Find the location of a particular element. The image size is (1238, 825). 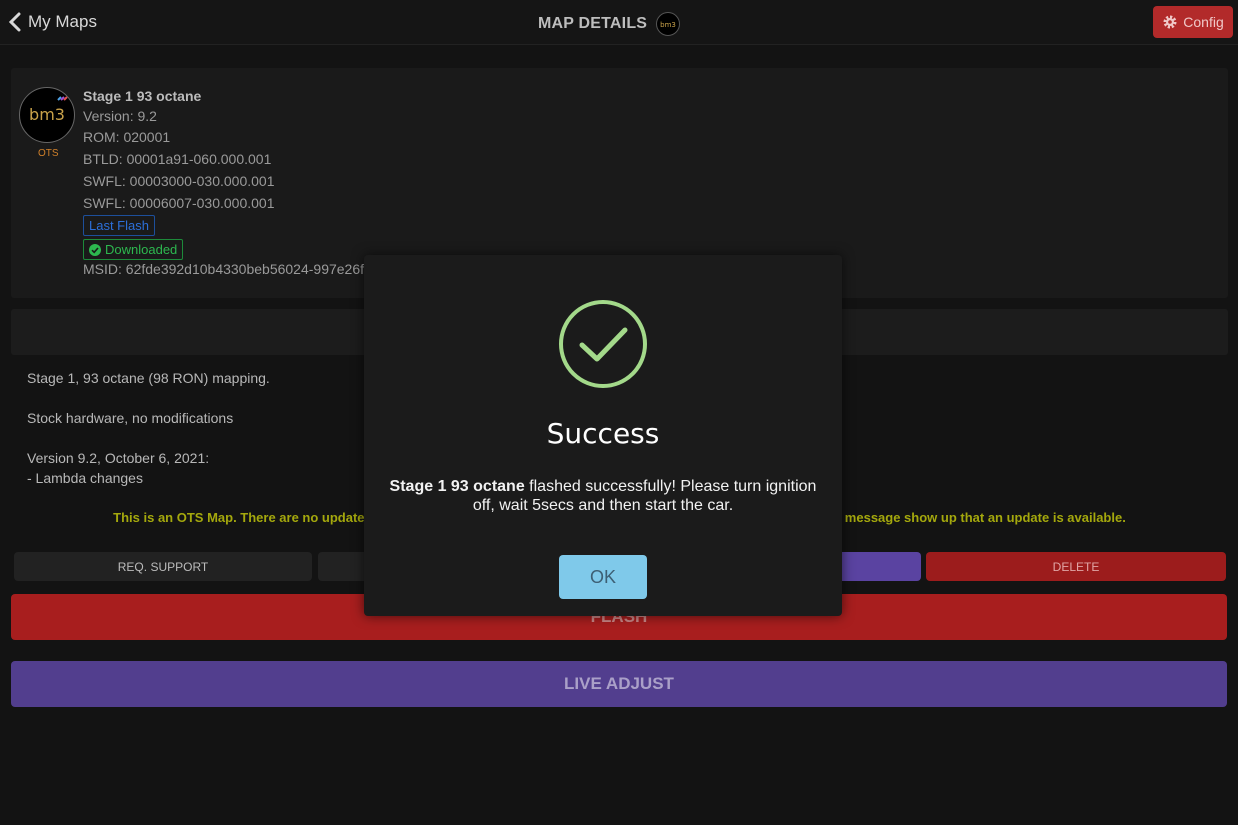

map-rom: ROM: 020001 is located at coordinates (127, 137).